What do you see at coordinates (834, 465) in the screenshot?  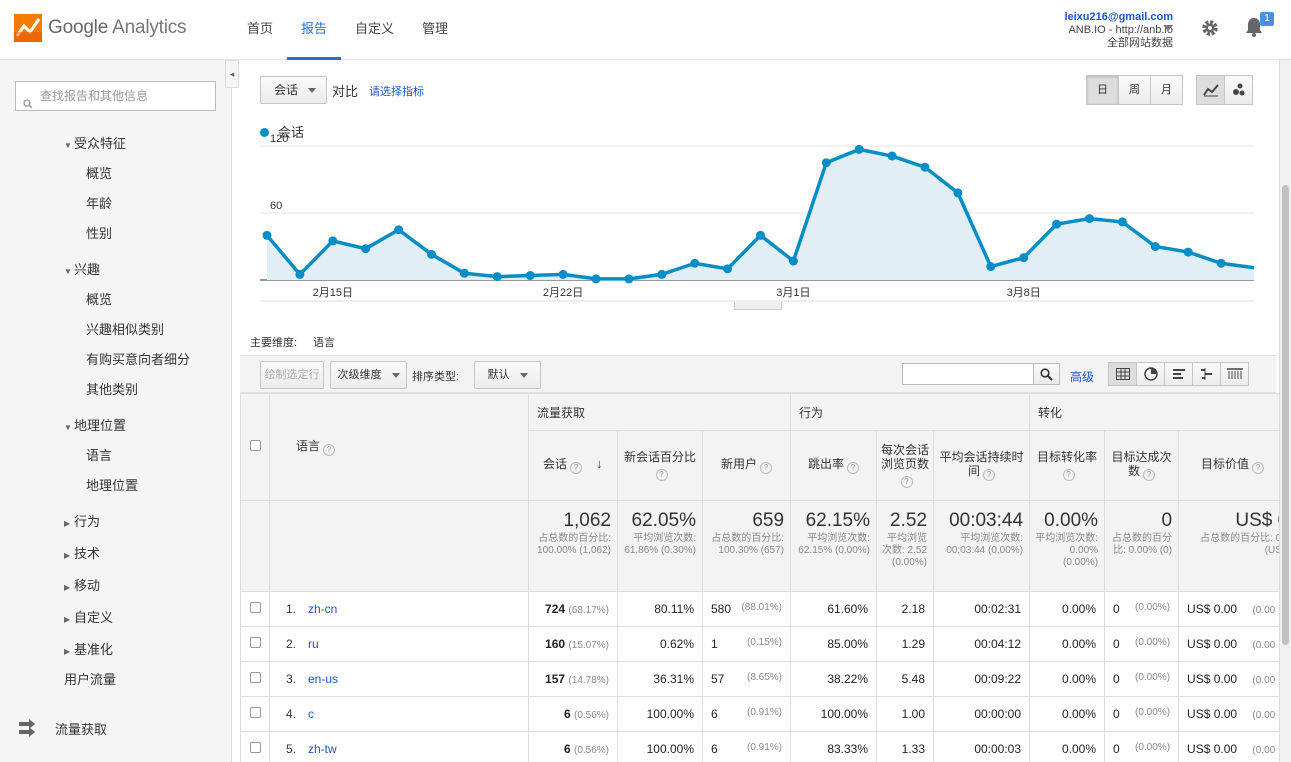 I see `col-bounce-rate-header: 跳出率?` at bounding box center [834, 465].